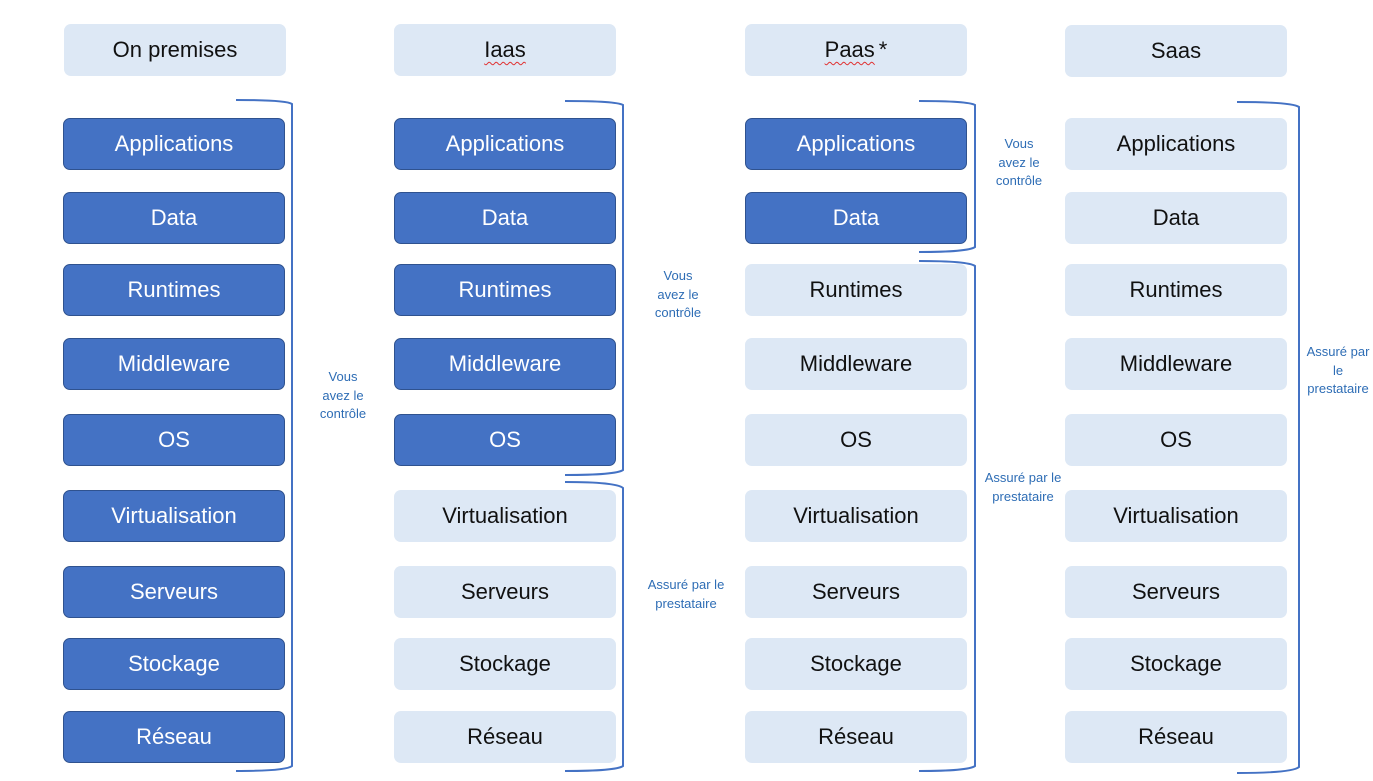 This screenshot has width=1373, height=781. I want to click on bracket-iaas-provider, so click(594, 626).